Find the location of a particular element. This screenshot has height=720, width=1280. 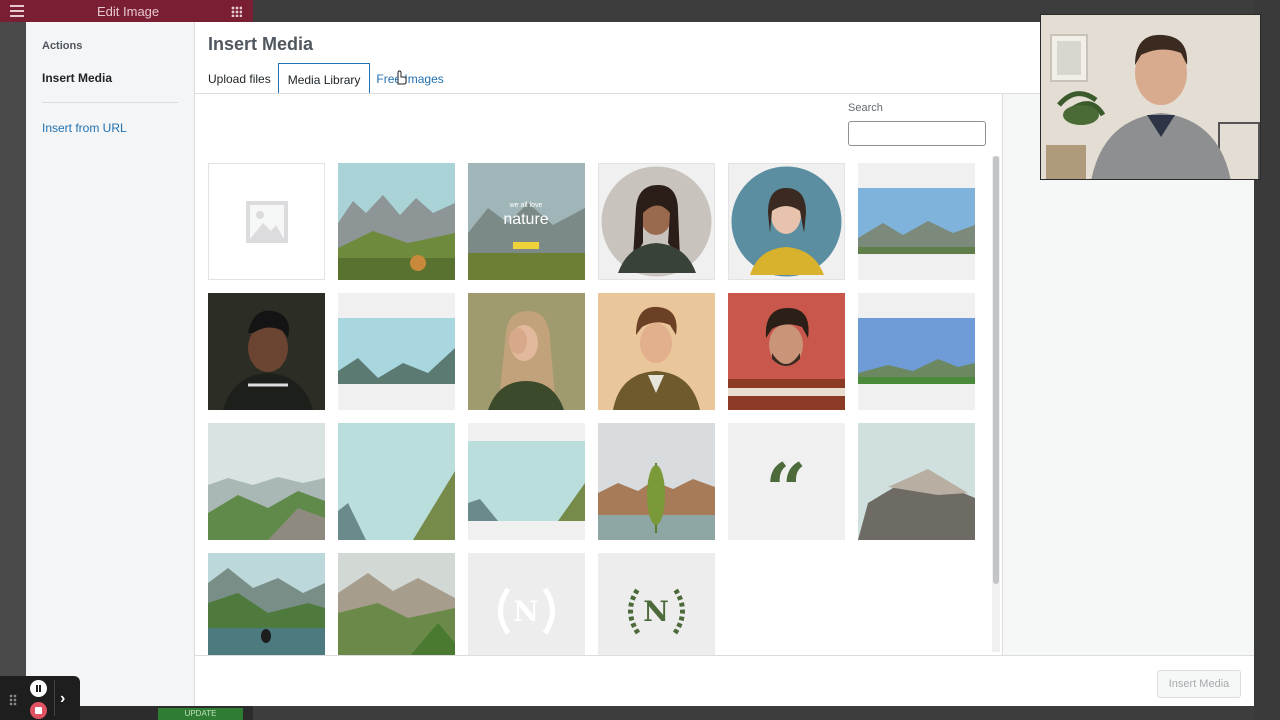

actions-heading: Actions is located at coordinates (62, 46).